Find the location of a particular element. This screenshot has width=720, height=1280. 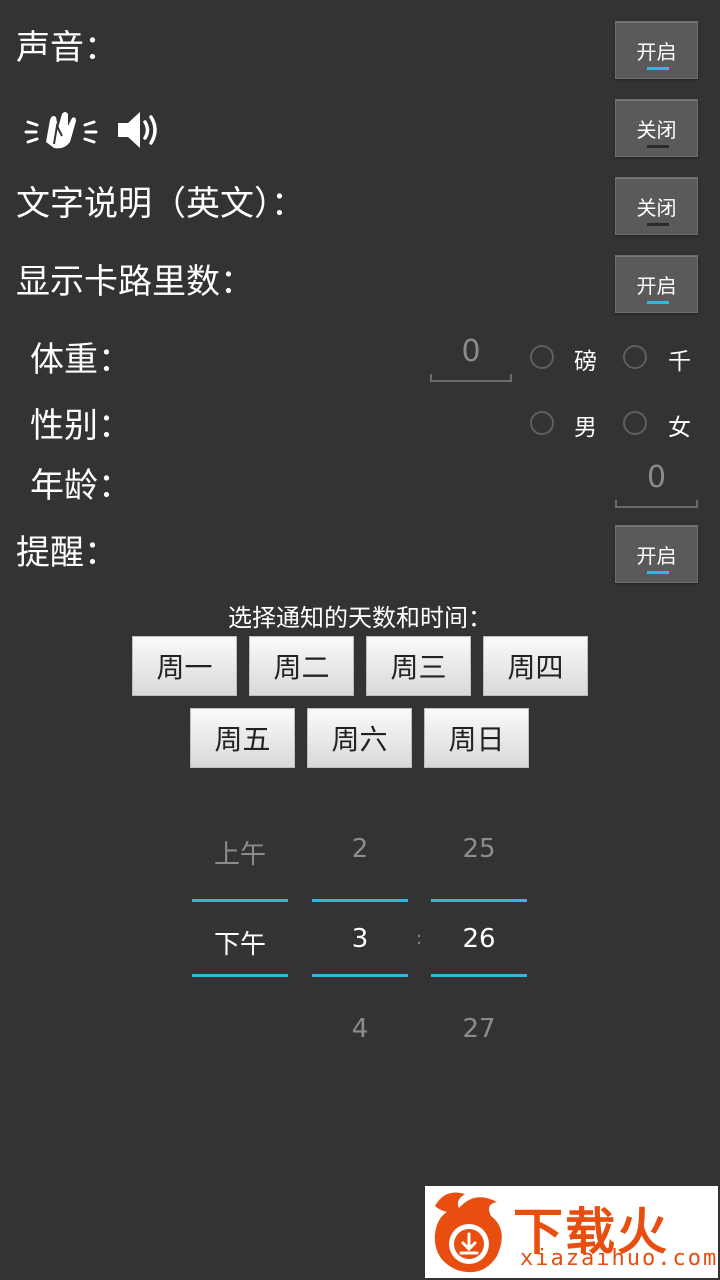

speaker-icon is located at coordinates (137, 130).